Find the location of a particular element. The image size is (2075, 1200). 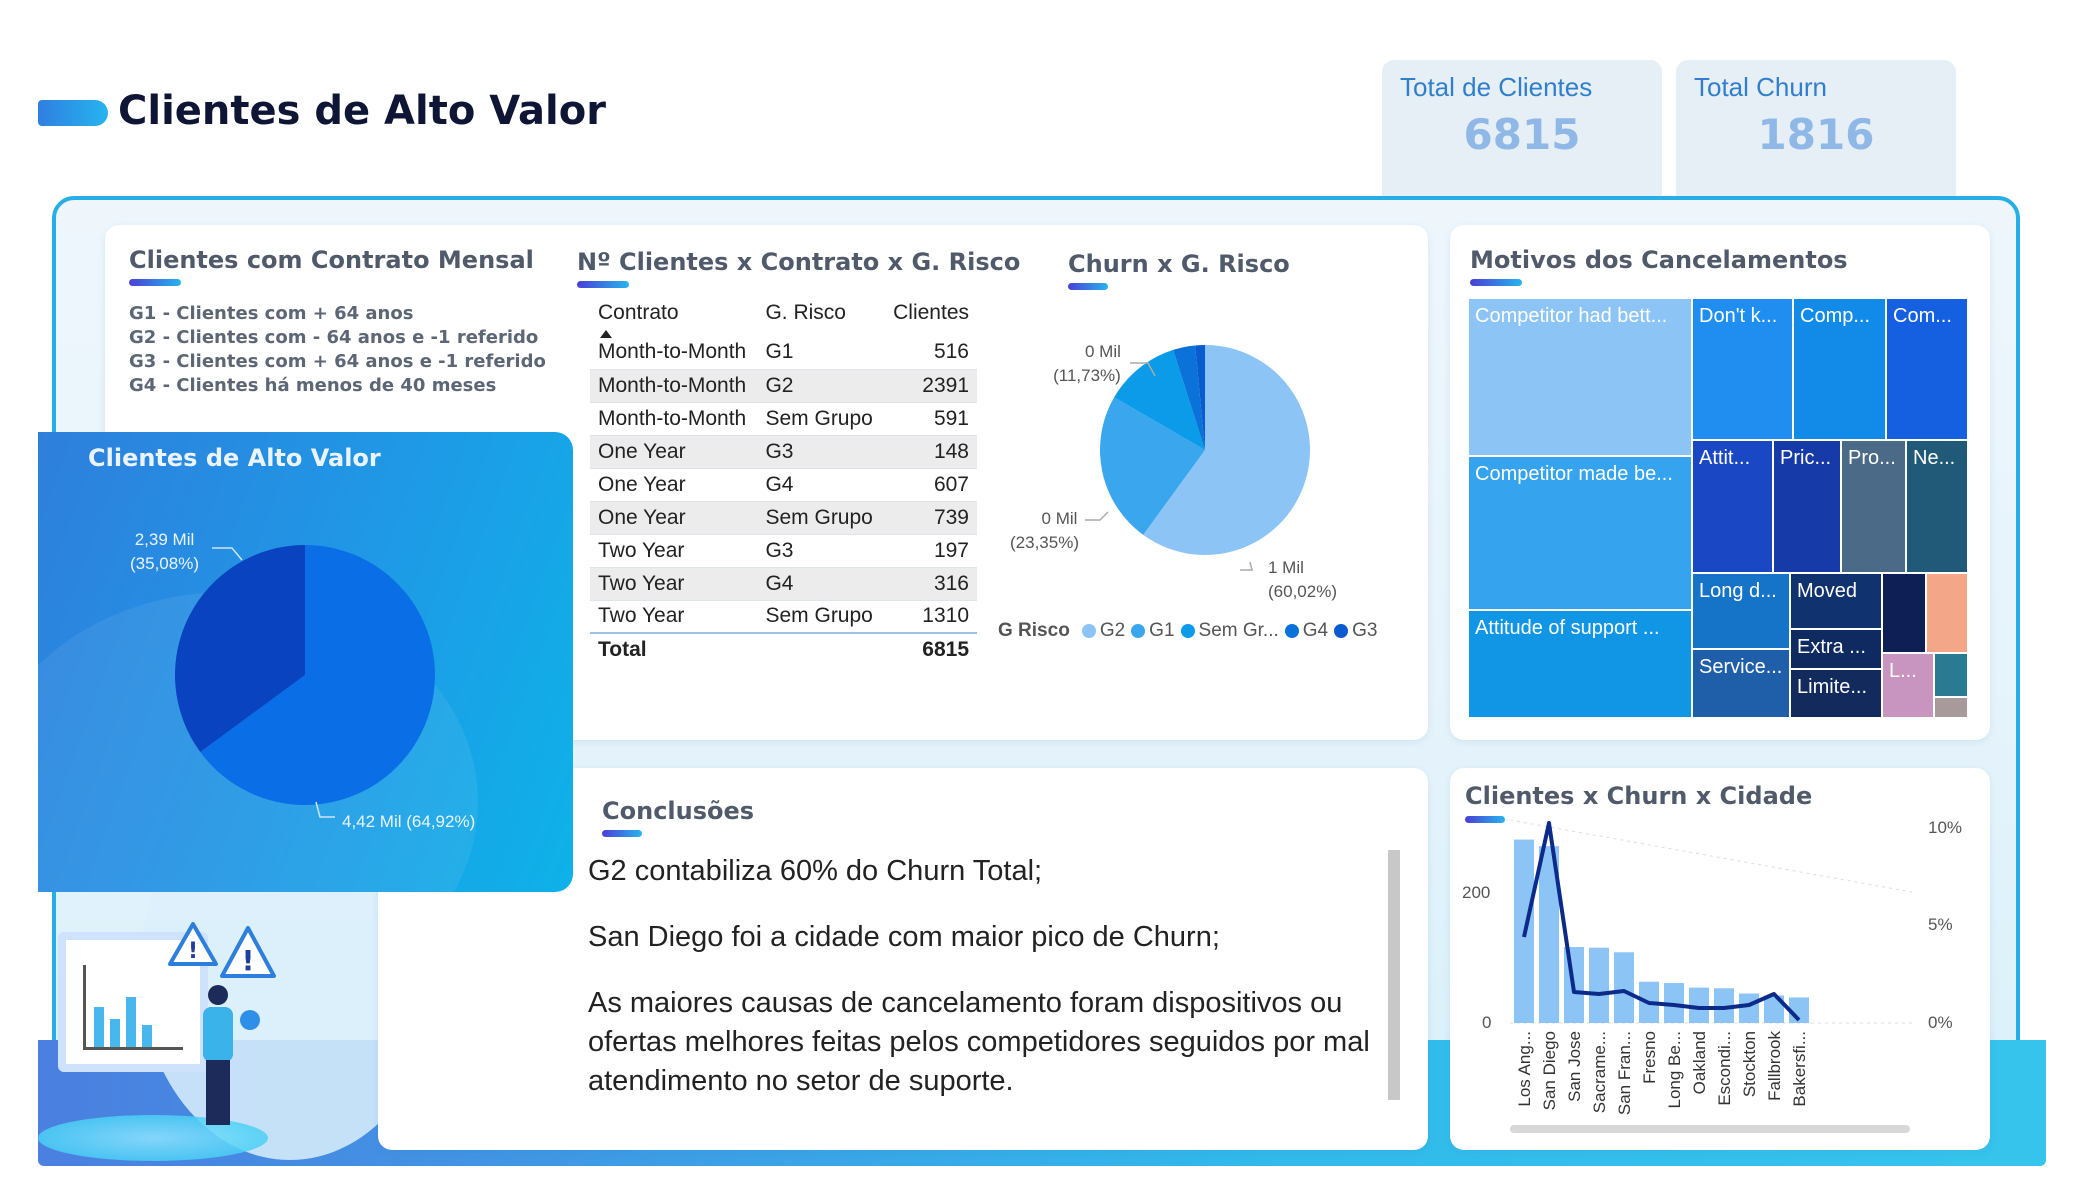

cell-clientes: 2391 is located at coordinates (930, 386).